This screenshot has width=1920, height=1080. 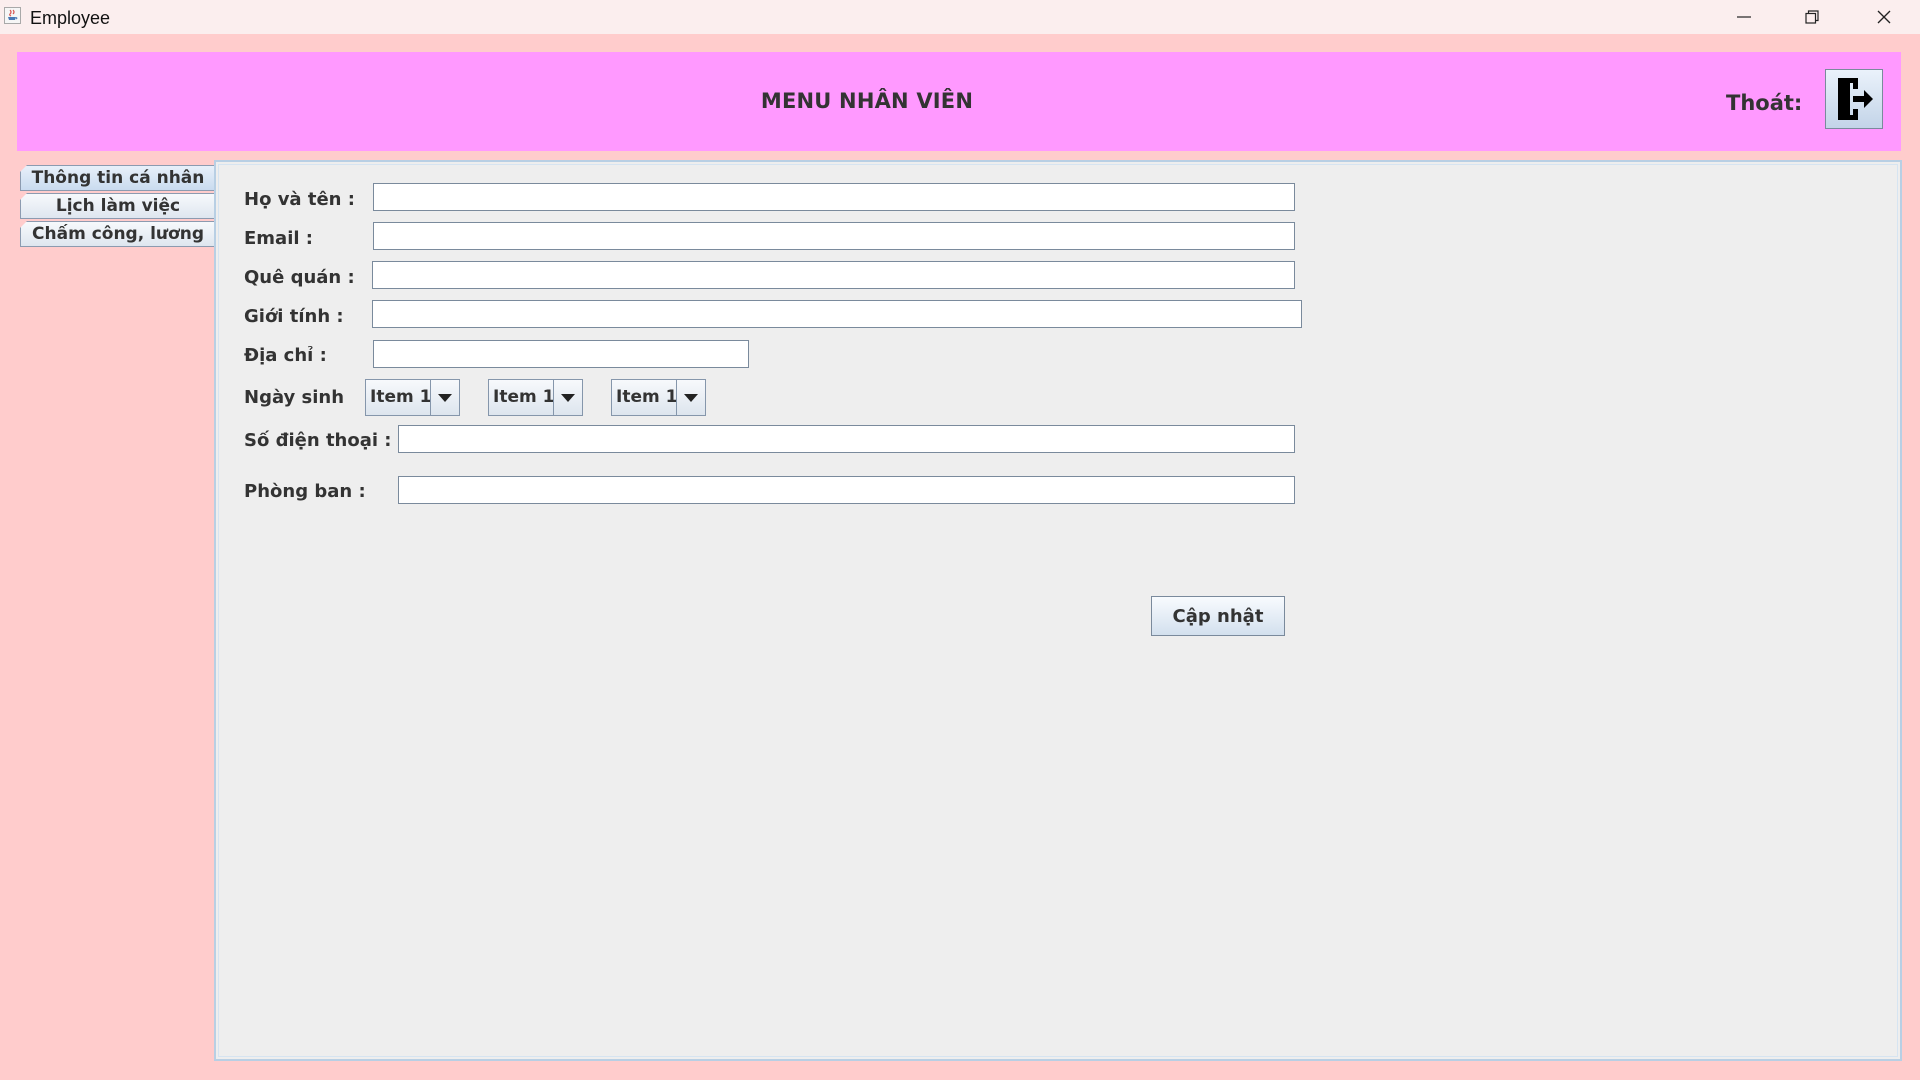 What do you see at coordinates (647, 397) in the screenshot?
I see `birth-year-value: Item 1` at bounding box center [647, 397].